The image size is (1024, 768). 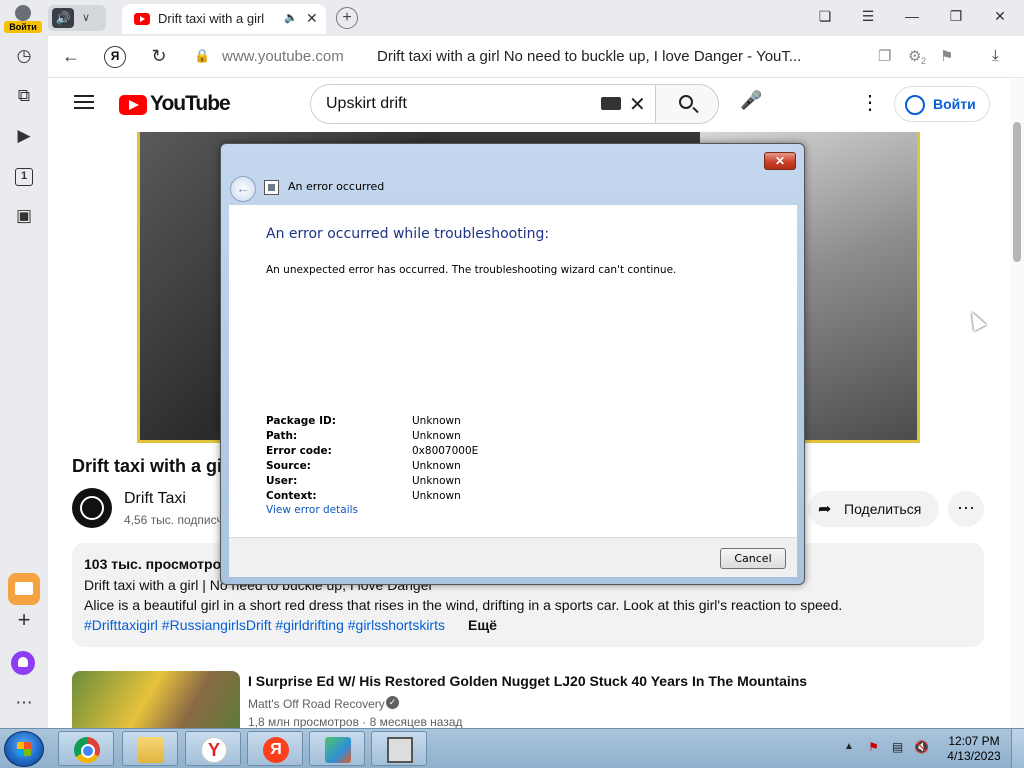 What do you see at coordinates (24, 620) in the screenshot?
I see `add-panel-icon: +` at bounding box center [24, 620].